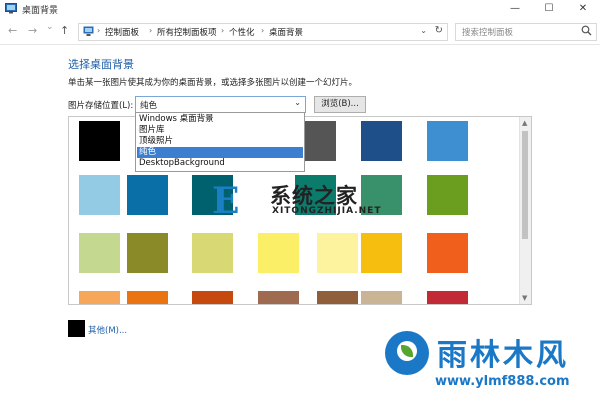 This screenshot has width=600, height=402. Describe the element at coordinates (503, 355) in the screenshot. I see `brand-name: 雨林木风` at that location.